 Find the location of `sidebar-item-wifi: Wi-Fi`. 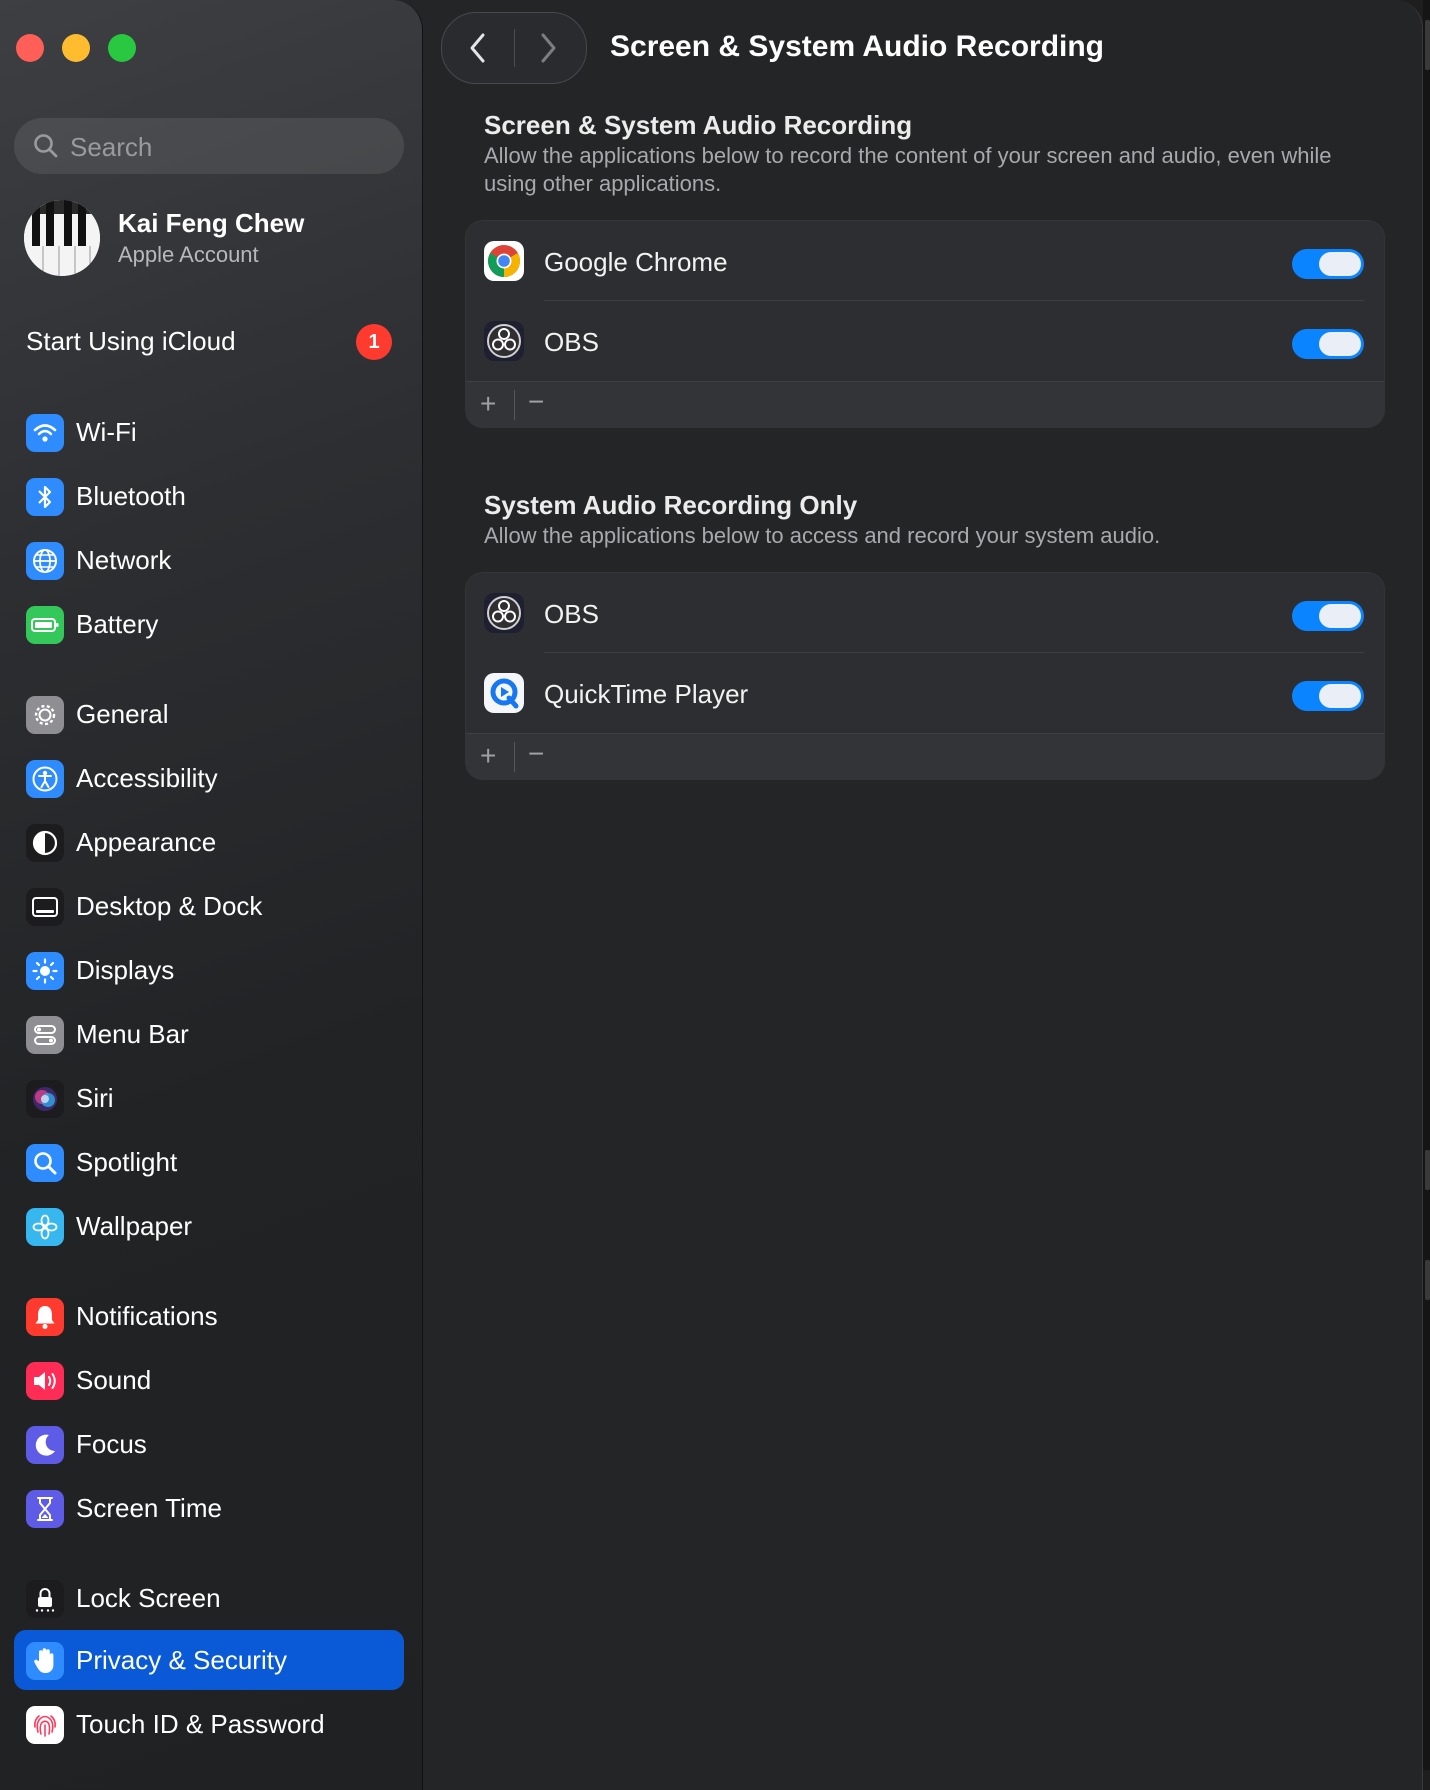

sidebar-item-wifi: Wi-Fi is located at coordinates (209, 432).